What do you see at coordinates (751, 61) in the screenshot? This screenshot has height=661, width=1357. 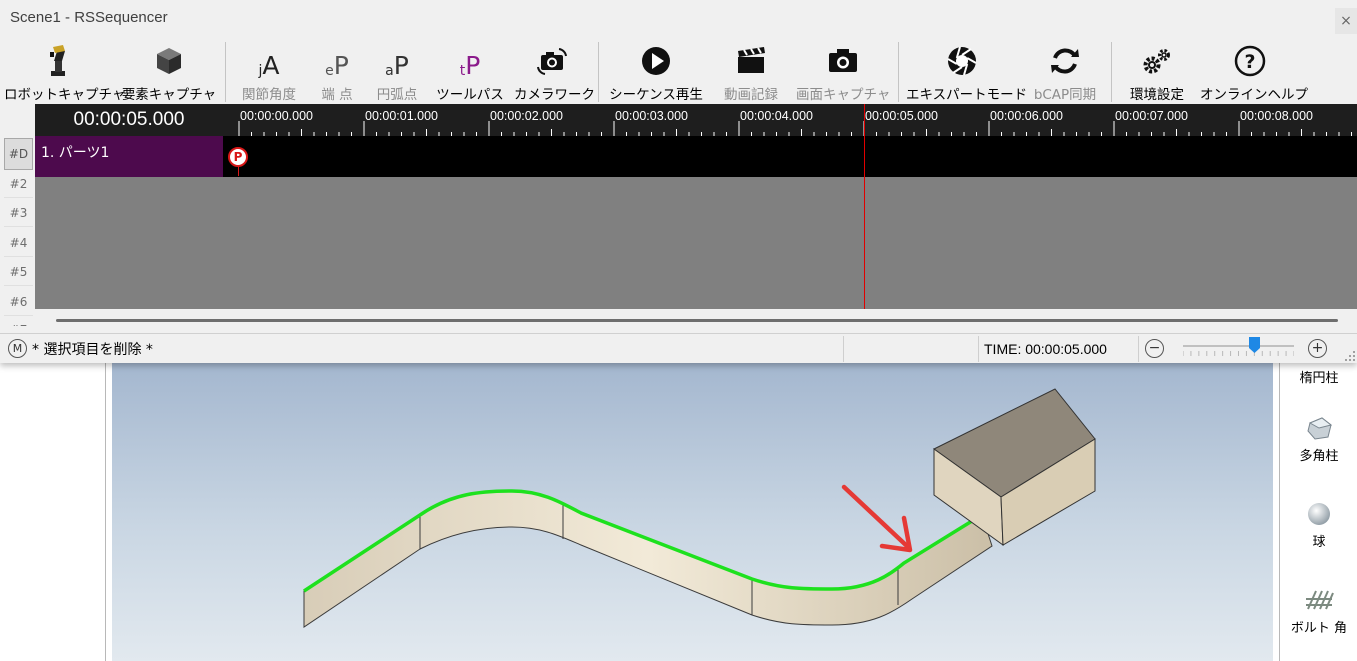 I see `clapperboard-icon` at bounding box center [751, 61].